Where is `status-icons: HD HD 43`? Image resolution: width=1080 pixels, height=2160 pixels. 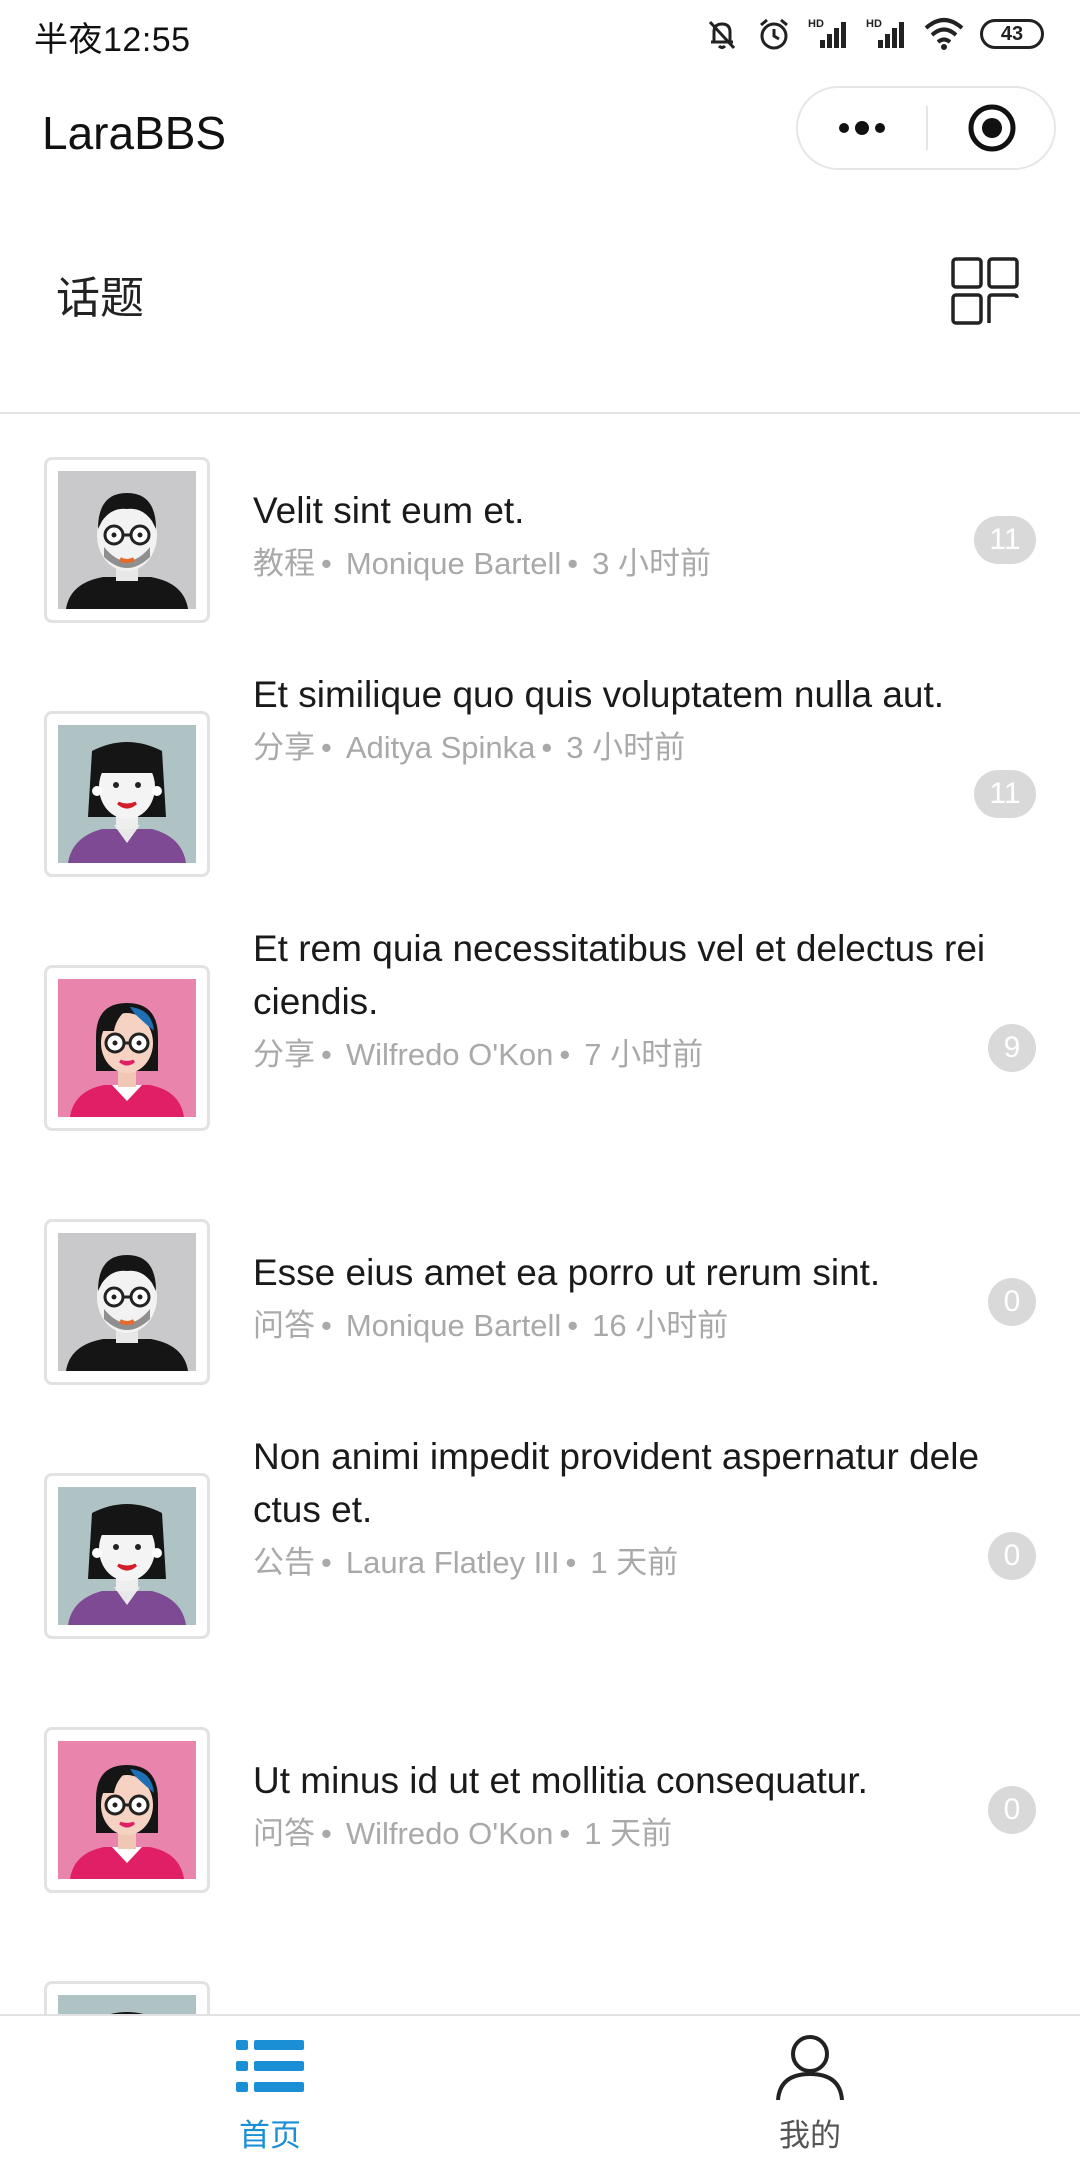 status-icons: HD HD 43 is located at coordinates (874, 34).